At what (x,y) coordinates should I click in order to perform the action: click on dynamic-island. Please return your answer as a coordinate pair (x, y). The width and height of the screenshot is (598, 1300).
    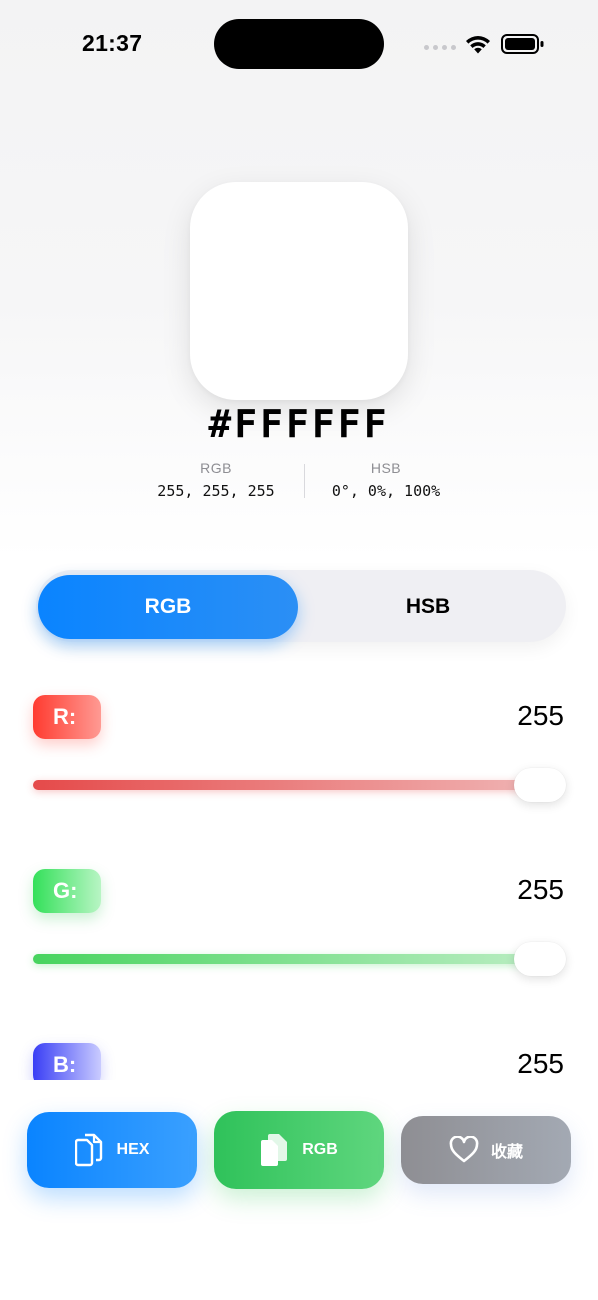
    Looking at the image, I should click on (299, 44).